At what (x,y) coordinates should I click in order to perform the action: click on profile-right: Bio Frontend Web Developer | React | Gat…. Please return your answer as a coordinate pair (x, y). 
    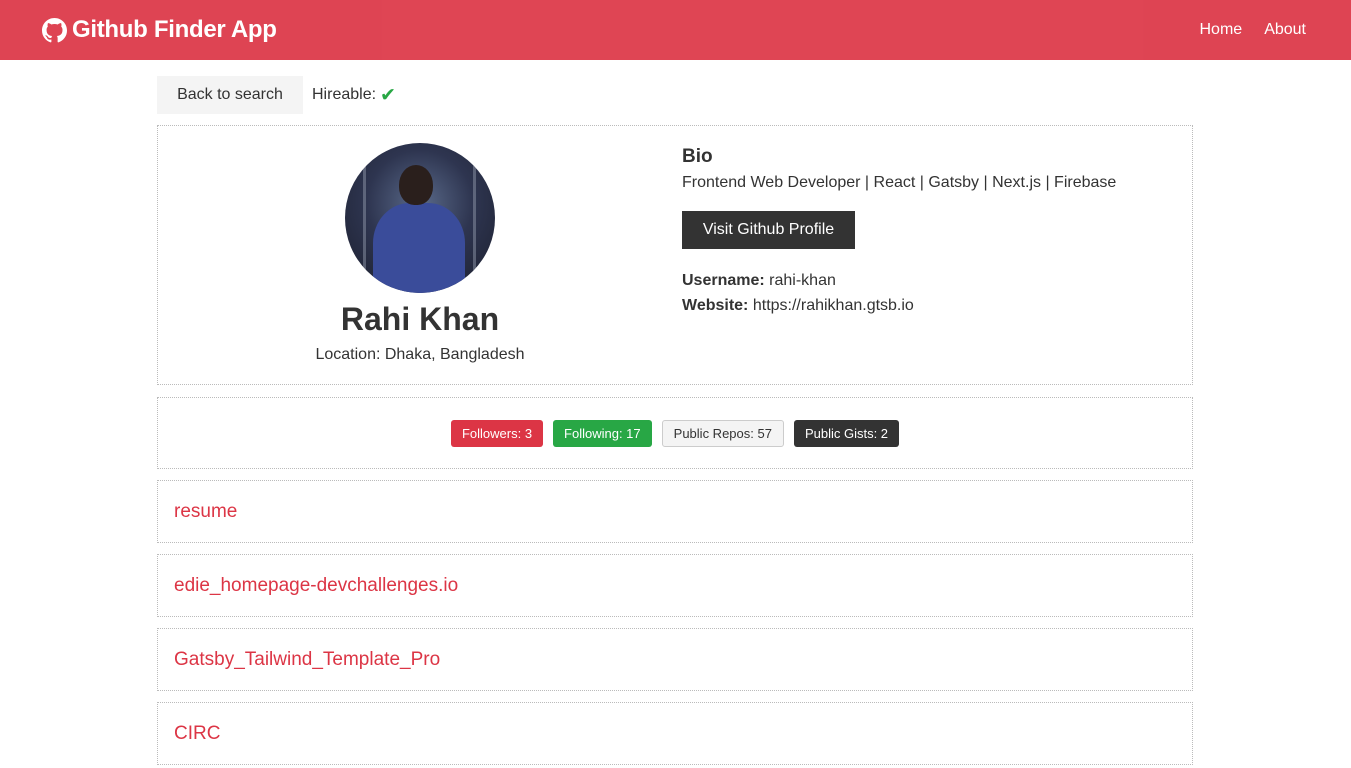
    Looking at the image, I should click on (899, 255).